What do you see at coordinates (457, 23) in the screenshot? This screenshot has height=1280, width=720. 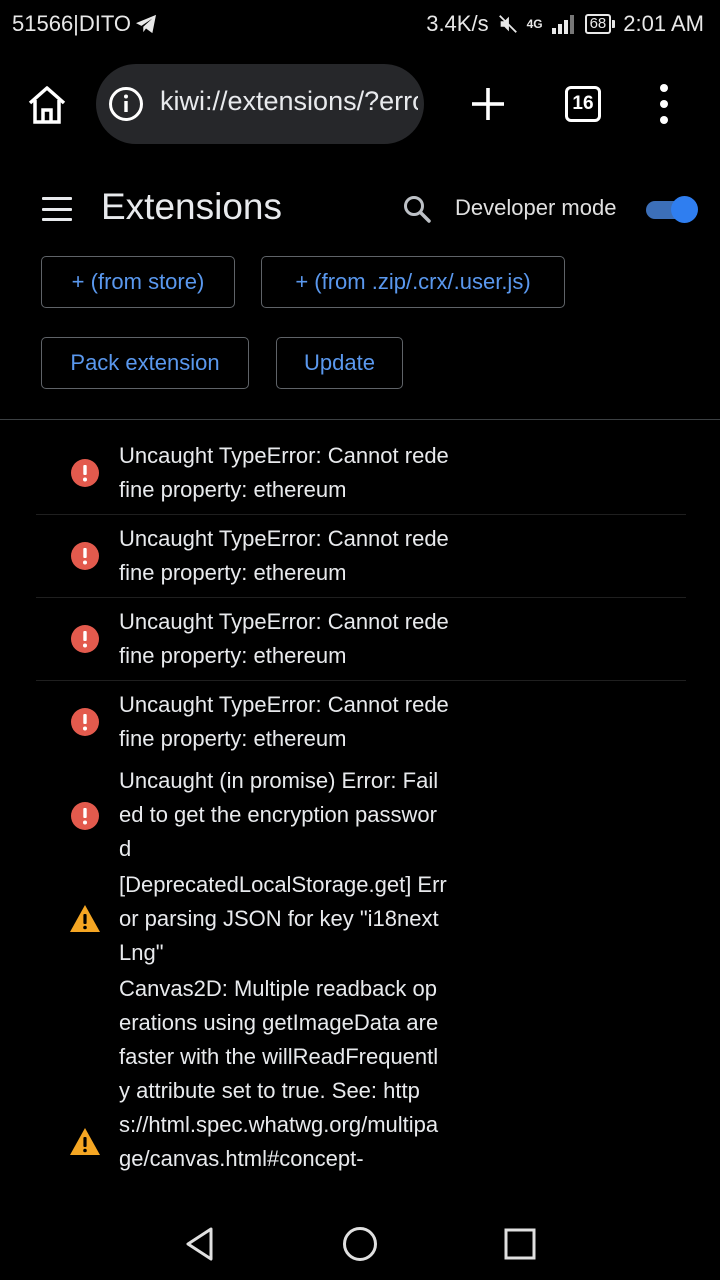 I see `net-speed: 3.4K/s` at bounding box center [457, 23].